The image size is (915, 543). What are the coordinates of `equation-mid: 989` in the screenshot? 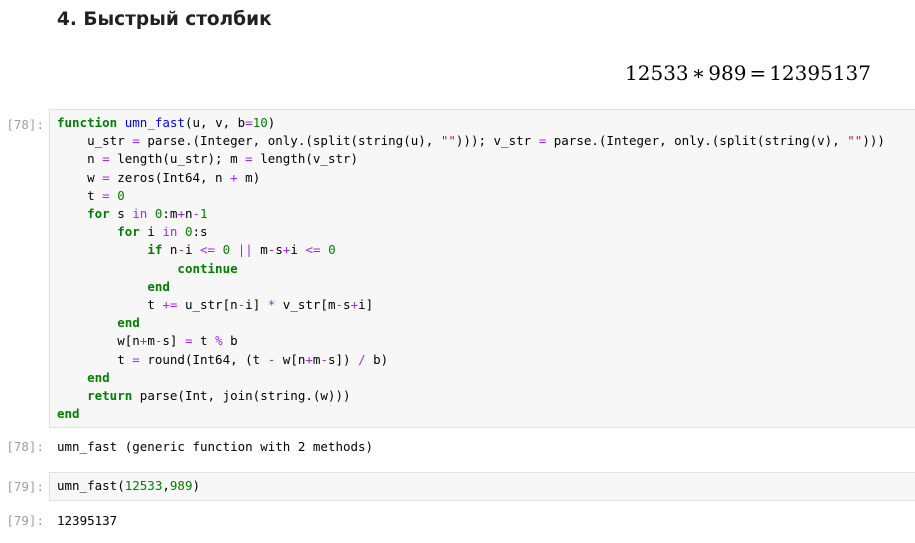 It's located at (727, 73).